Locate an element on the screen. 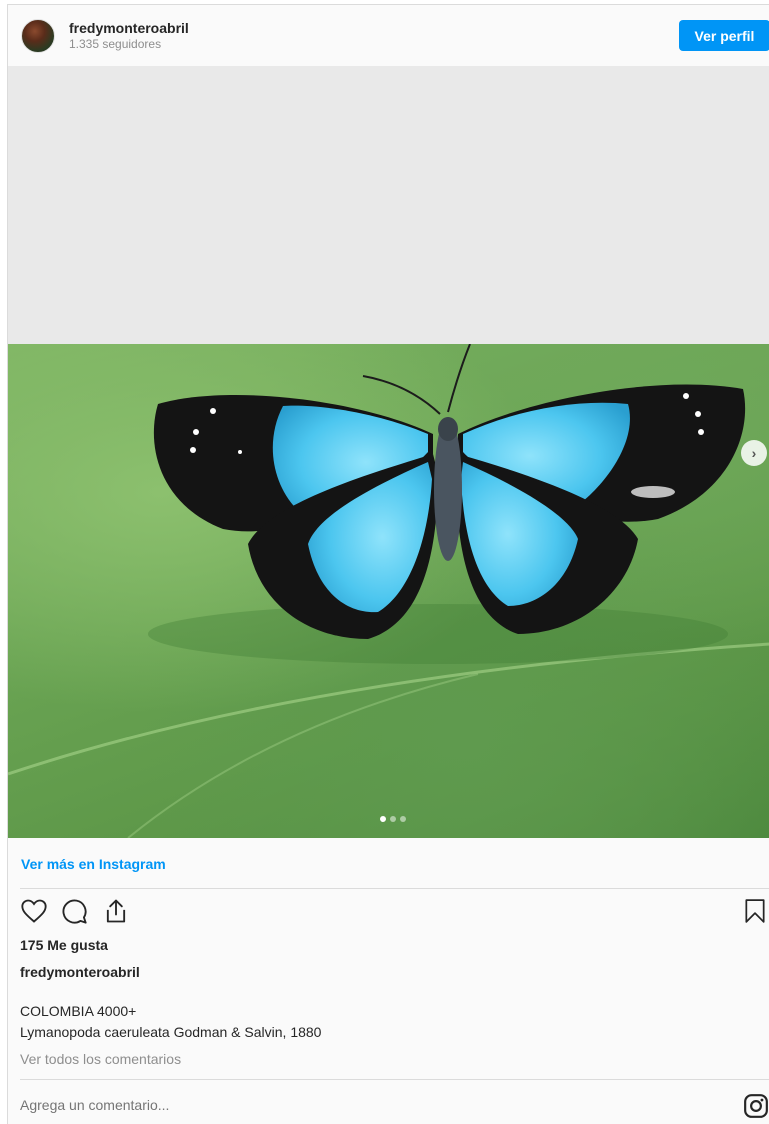  caption-username: fredymonteroabril is located at coordinates (80, 972).